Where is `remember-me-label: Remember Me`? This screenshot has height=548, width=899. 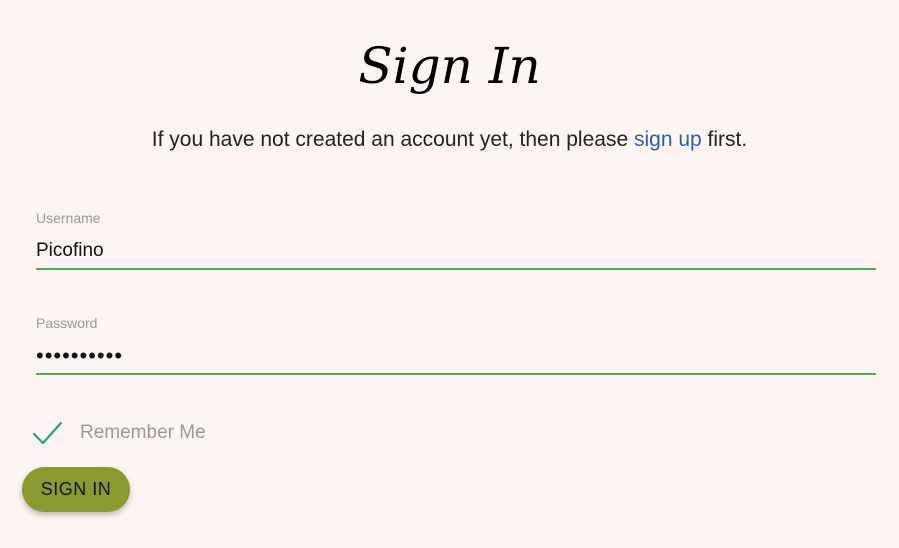 remember-me-label: Remember Me is located at coordinates (143, 432).